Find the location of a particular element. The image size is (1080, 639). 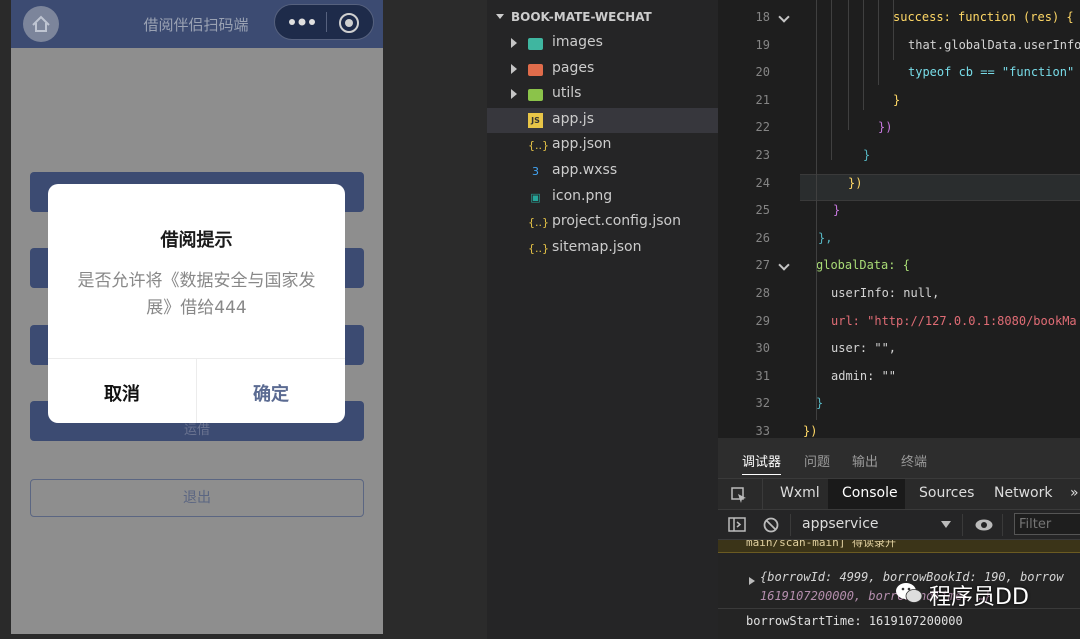

line-number: 28 is located at coordinates (762, 293).